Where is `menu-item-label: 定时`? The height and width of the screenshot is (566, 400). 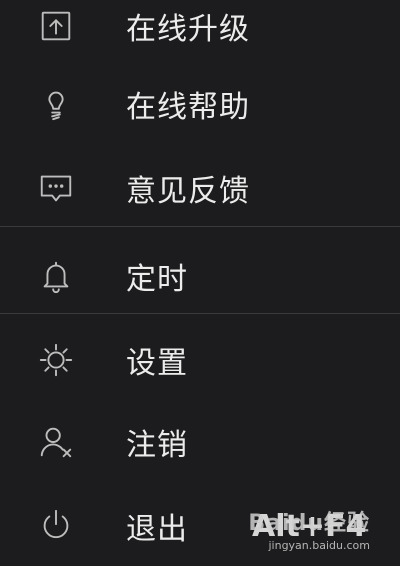
menu-item-label: 定时 is located at coordinates (157, 279).